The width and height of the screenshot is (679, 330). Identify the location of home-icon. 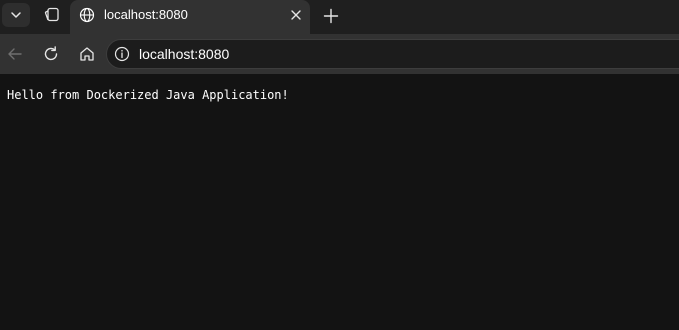
(87, 54).